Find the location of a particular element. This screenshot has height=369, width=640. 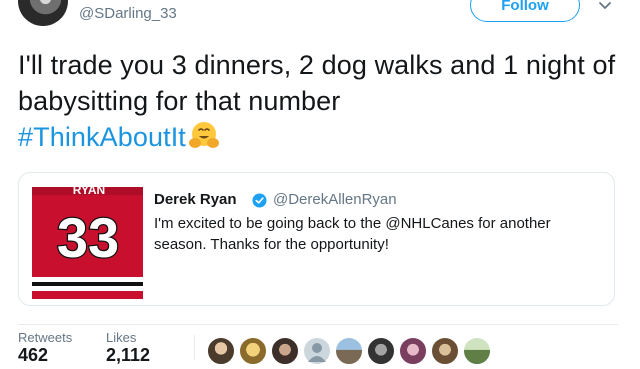

author-handle: @SDarling_33 is located at coordinates (128, 13).